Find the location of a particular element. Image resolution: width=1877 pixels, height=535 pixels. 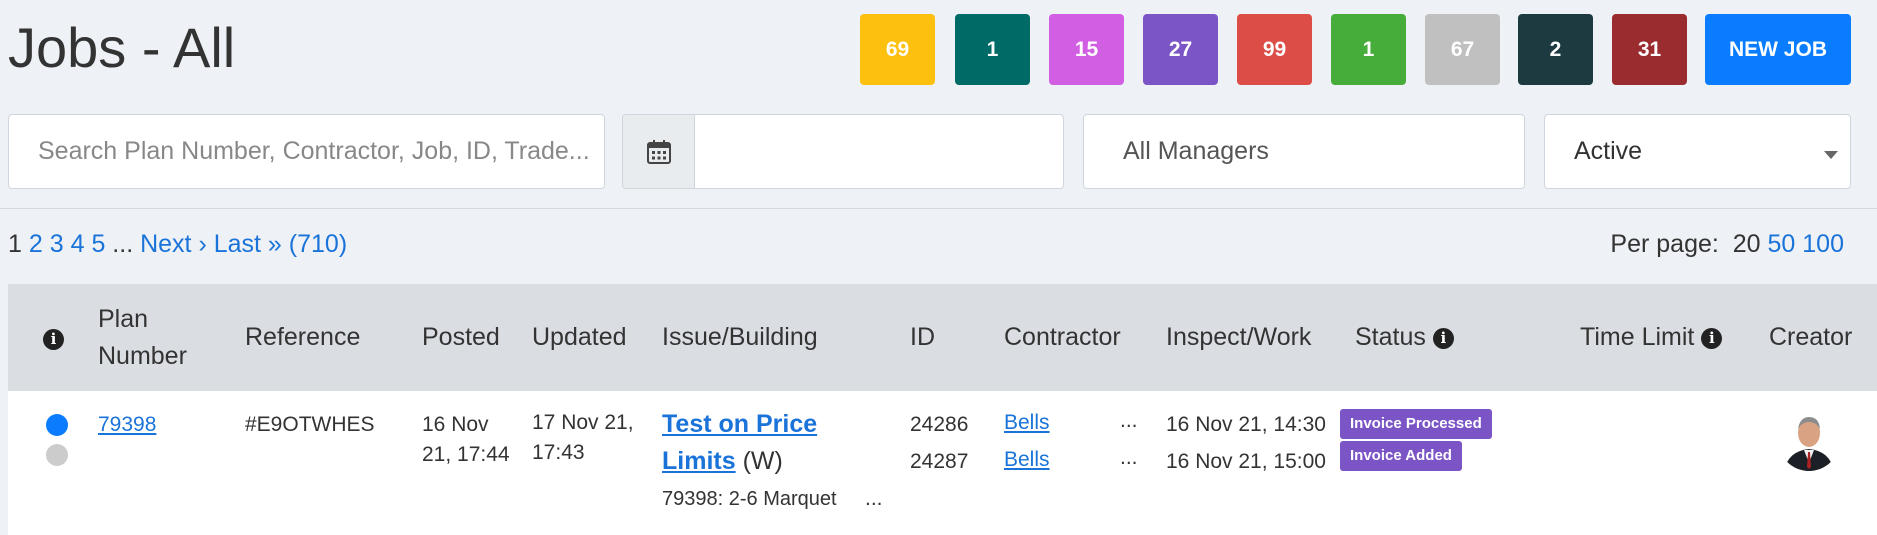

issue-building: 79398: 2-6 Marquet is located at coordinates (749, 499).